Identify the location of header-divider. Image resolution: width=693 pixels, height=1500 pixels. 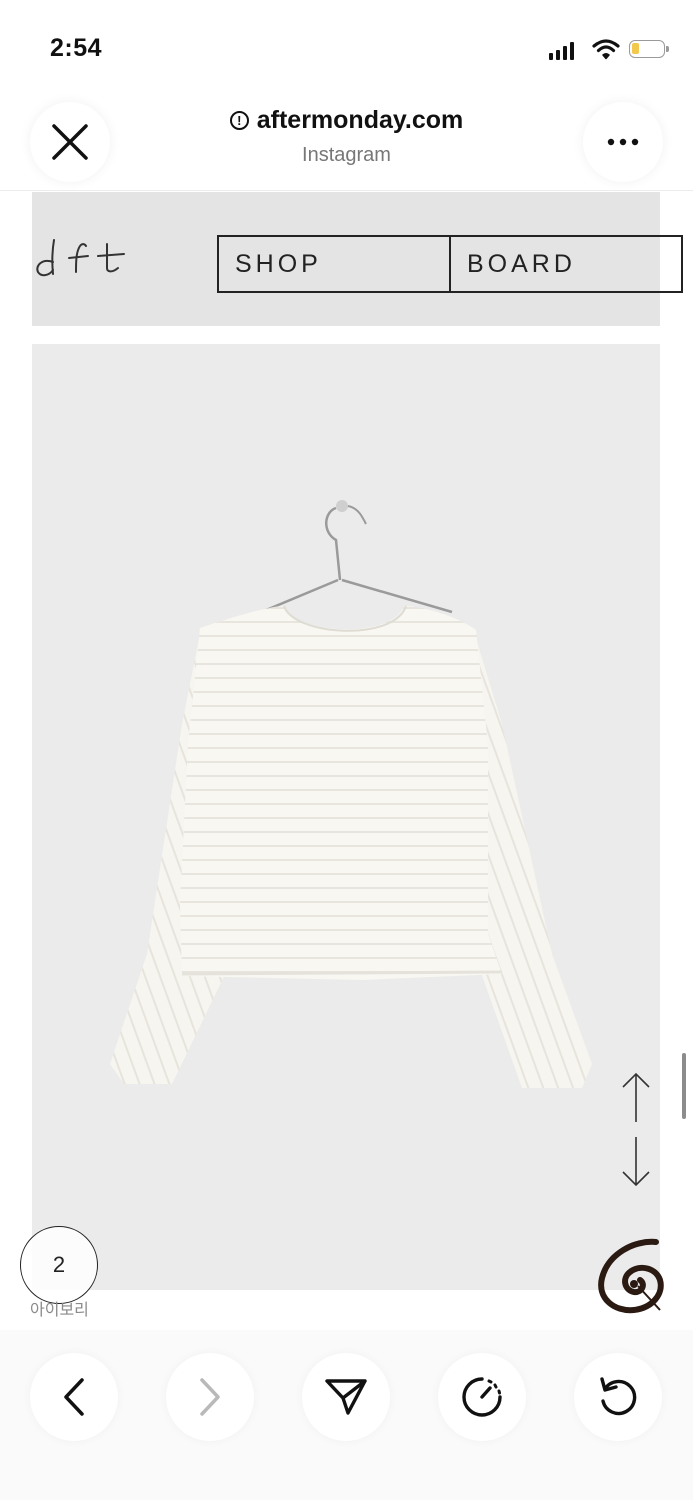
(346, 190).